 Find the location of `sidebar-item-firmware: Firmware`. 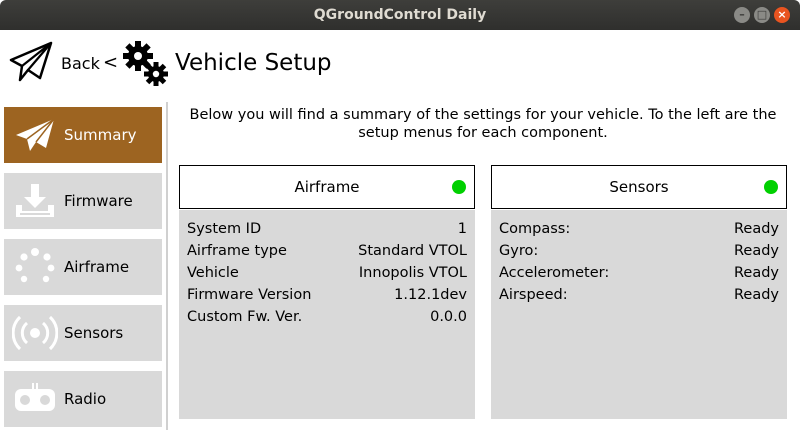

sidebar-item-firmware: Firmware is located at coordinates (83, 201).